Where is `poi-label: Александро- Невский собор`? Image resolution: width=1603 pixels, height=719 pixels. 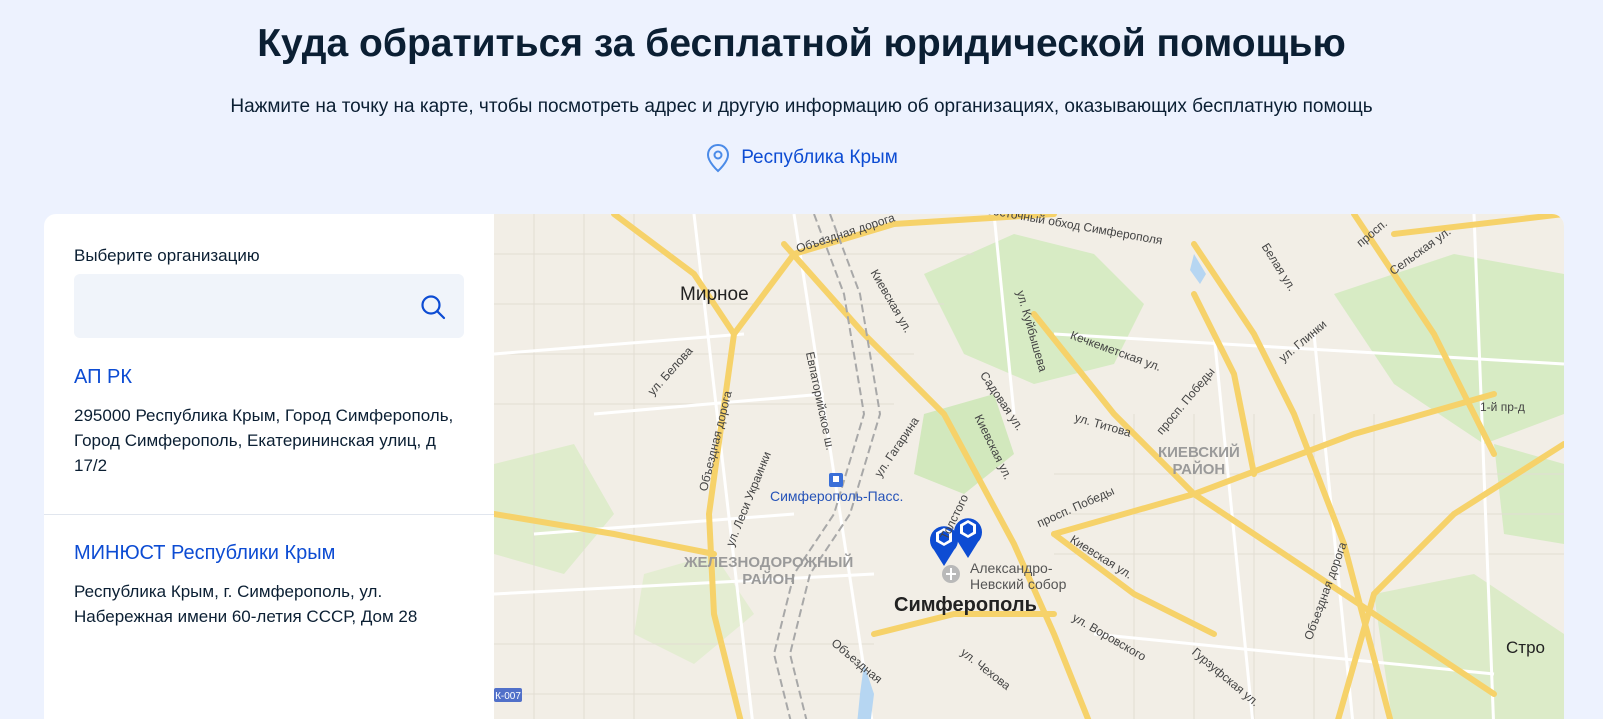
poi-label: Александро- Невский собор is located at coordinates (1018, 576).